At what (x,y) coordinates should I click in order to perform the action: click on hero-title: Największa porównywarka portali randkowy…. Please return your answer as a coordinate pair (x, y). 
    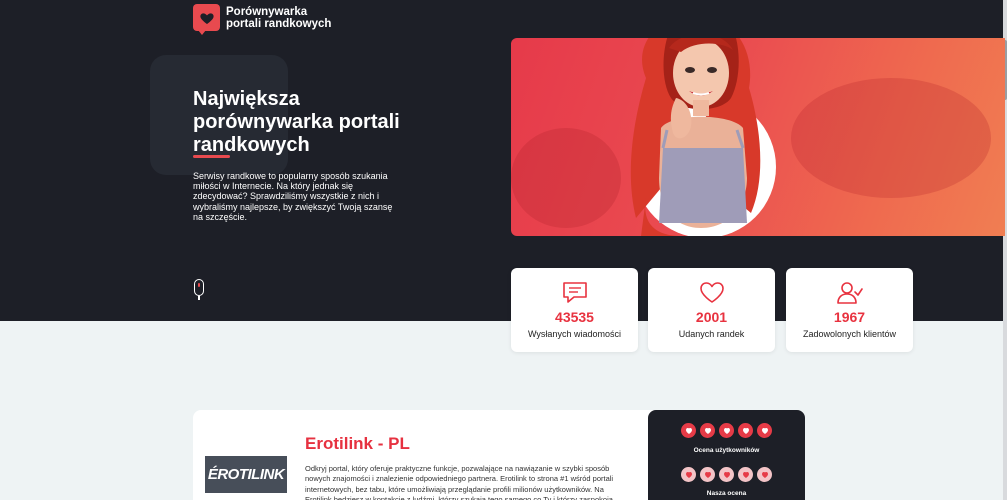
    Looking at the image, I should click on (296, 122).